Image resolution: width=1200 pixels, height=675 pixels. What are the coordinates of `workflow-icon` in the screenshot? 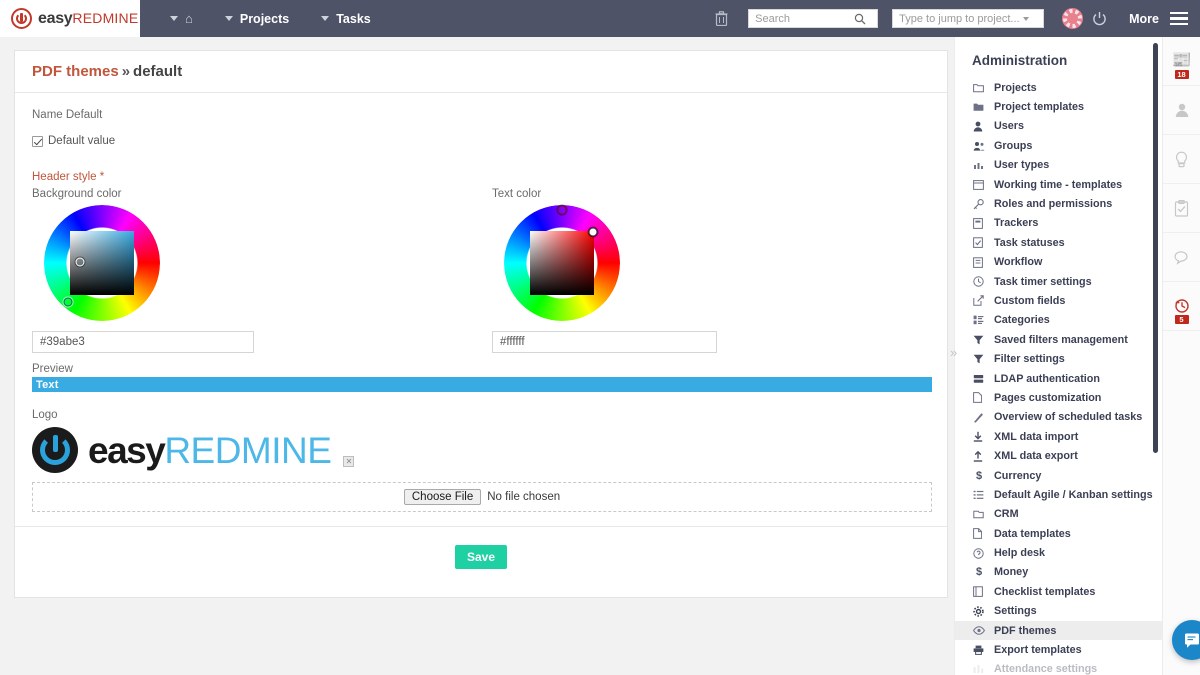 It's located at (979, 262).